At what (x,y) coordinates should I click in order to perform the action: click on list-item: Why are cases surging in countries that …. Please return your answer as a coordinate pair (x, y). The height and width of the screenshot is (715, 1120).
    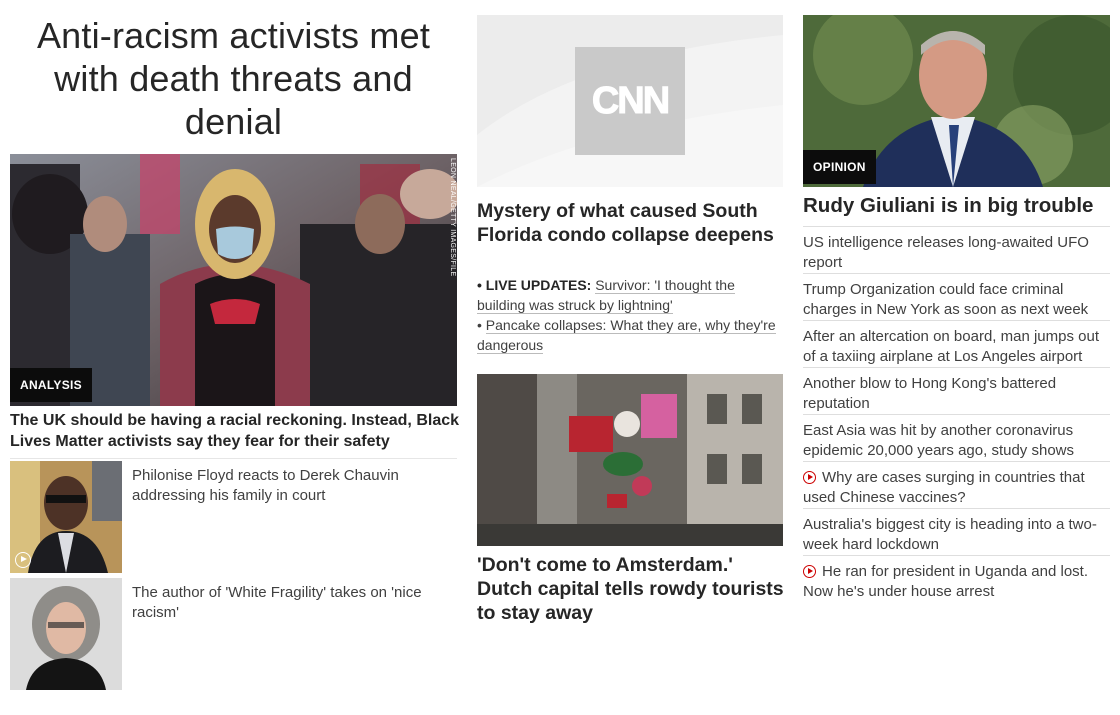
    Looking at the image, I should click on (956, 484).